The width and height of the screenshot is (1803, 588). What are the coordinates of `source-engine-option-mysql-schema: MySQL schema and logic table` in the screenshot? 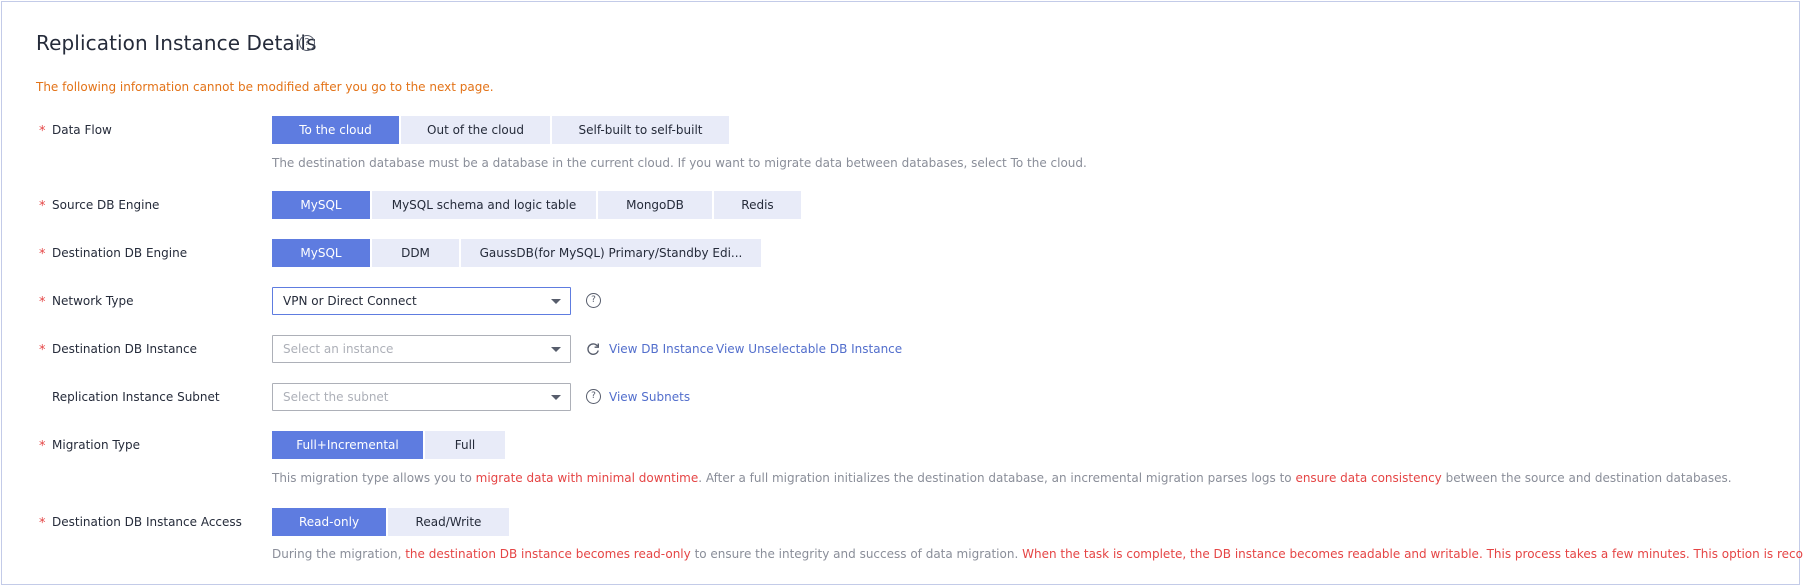 It's located at (484, 205).